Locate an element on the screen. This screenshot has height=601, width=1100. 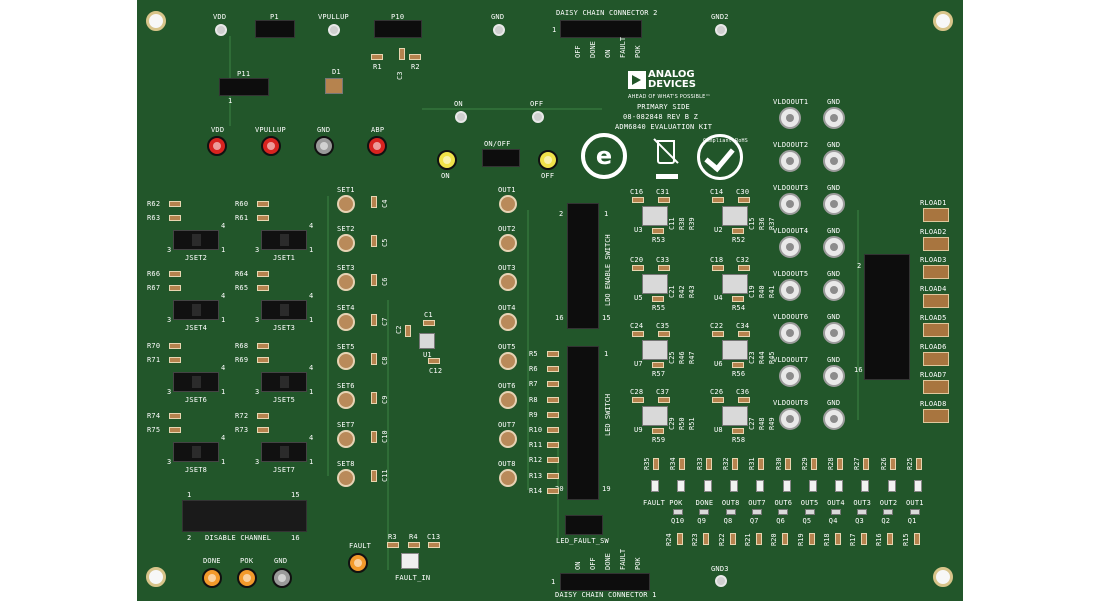
rload-resistor is located at coordinates (936, 243).